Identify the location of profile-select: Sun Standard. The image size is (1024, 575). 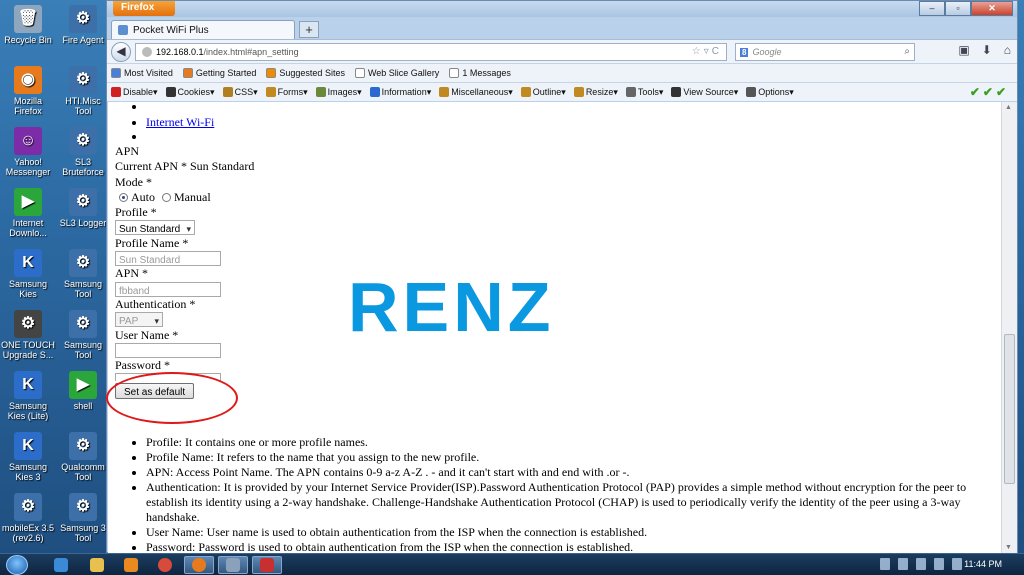
(155, 228).